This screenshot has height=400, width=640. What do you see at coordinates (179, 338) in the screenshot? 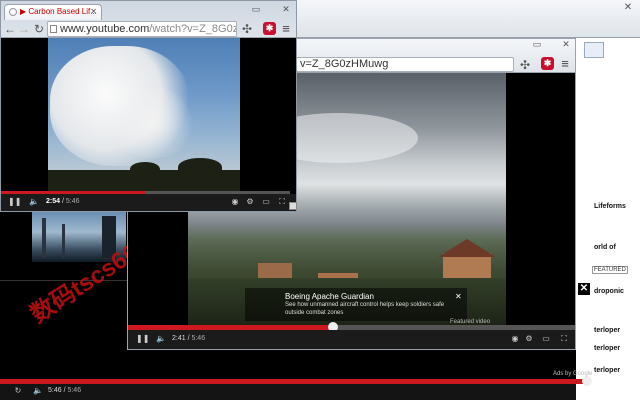
I see `back-current-time: 2:41` at bounding box center [179, 338].